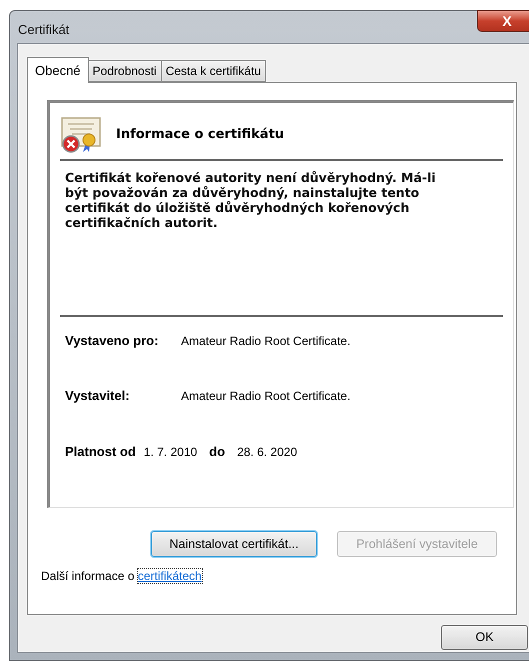 This screenshot has width=529, height=666. Describe the element at coordinates (484, 637) in the screenshot. I see `ok-button: OK` at that location.